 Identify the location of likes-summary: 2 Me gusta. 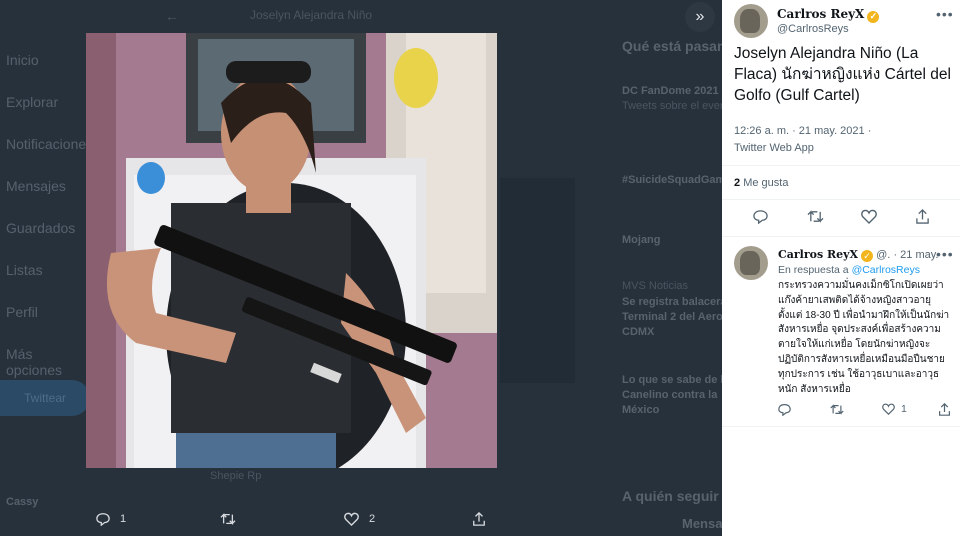
(761, 183).